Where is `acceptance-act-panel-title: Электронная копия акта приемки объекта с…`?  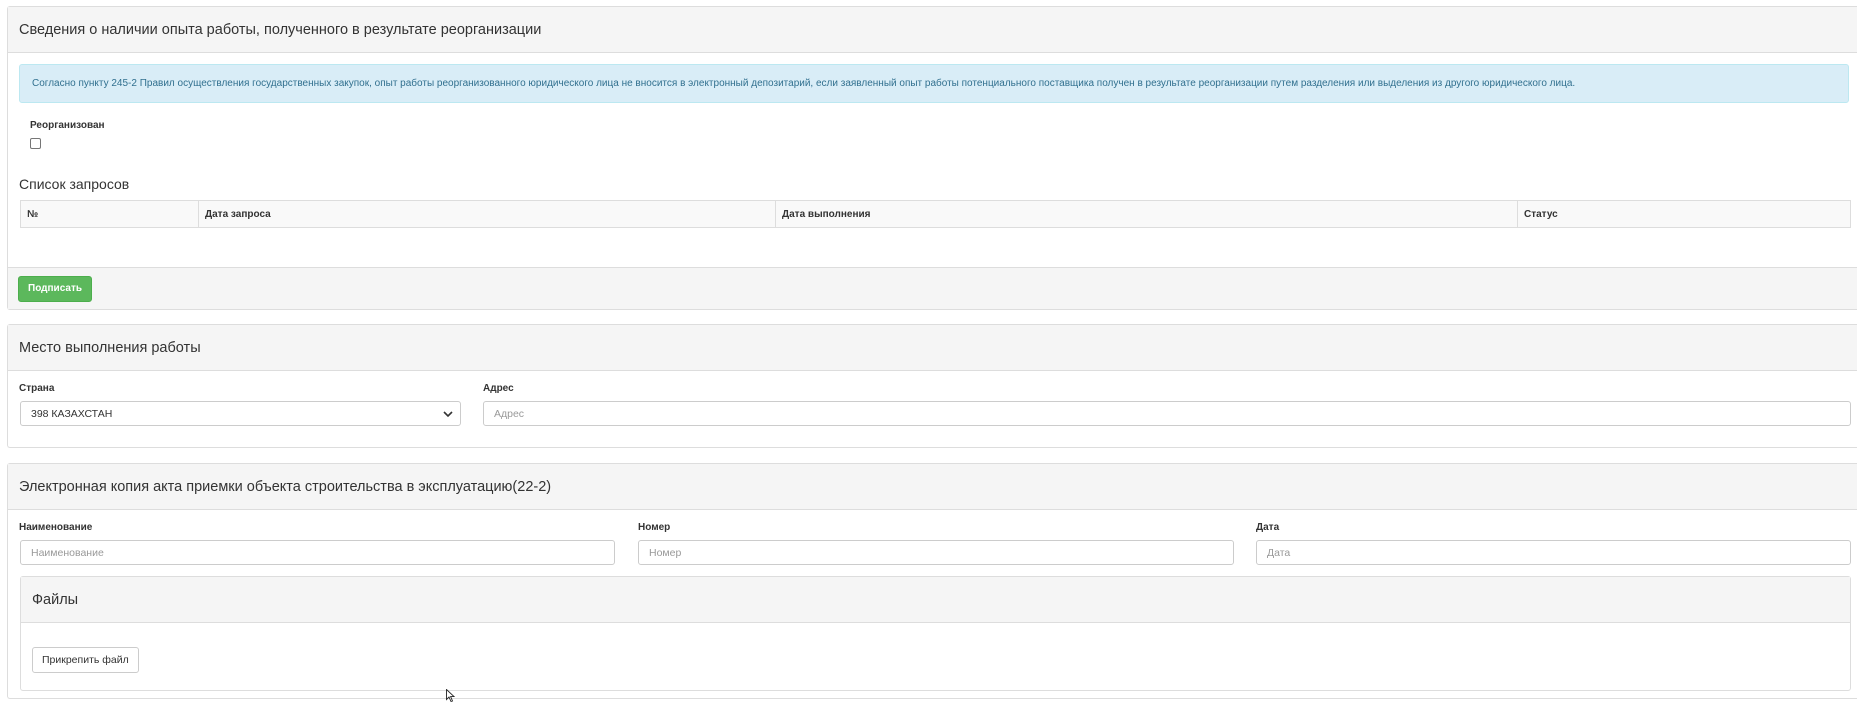
acceptance-act-panel-title: Электронная копия акта приемки объекта с… is located at coordinates (932, 487).